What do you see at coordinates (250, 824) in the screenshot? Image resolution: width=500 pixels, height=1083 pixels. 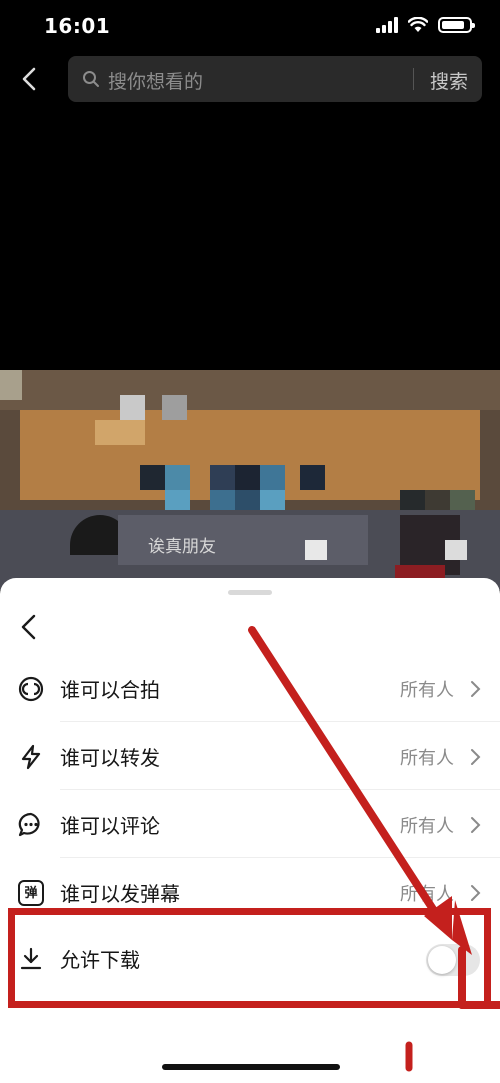 I see `setting-row-comment: 谁可以评论 所有人` at bounding box center [250, 824].